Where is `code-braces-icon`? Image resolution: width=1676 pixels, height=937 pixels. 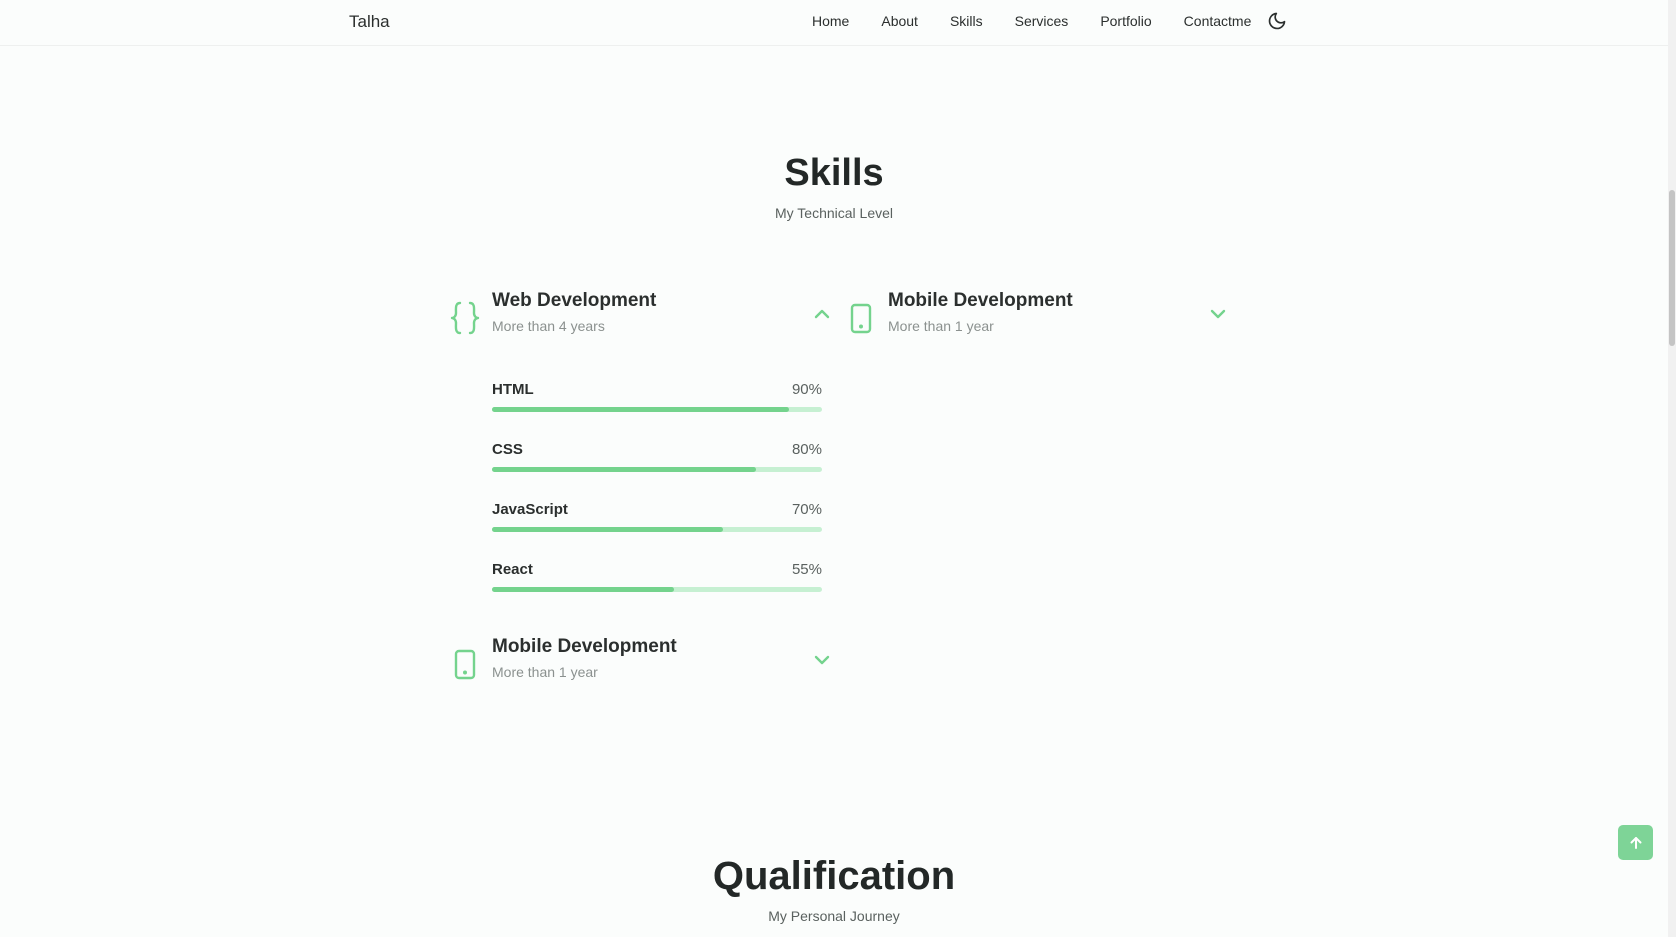
code-braces-icon is located at coordinates (465, 318).